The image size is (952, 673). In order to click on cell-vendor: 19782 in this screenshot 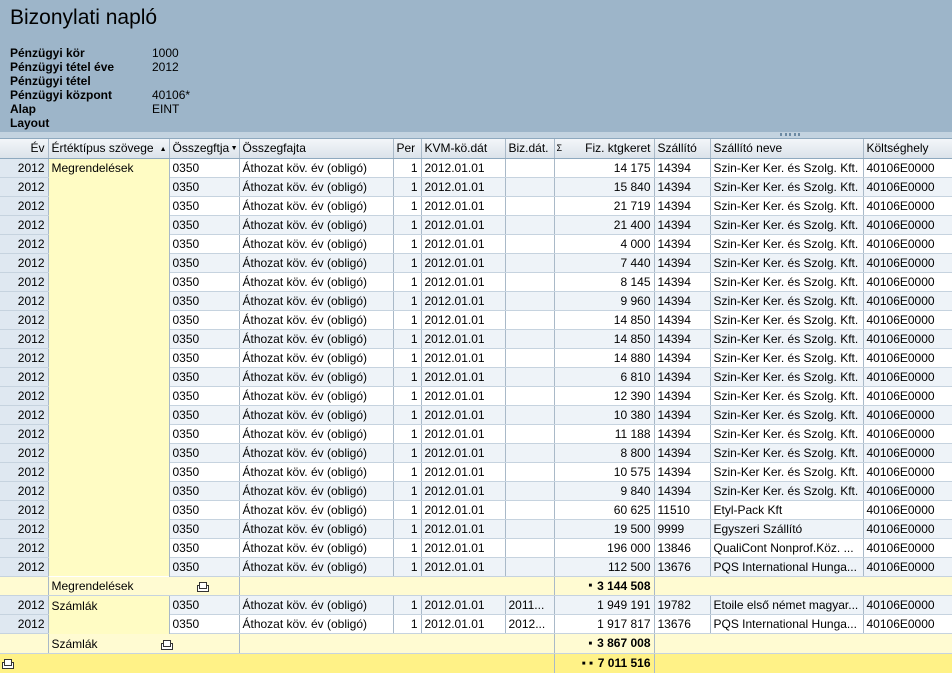, I will do `click(682, 605)`.